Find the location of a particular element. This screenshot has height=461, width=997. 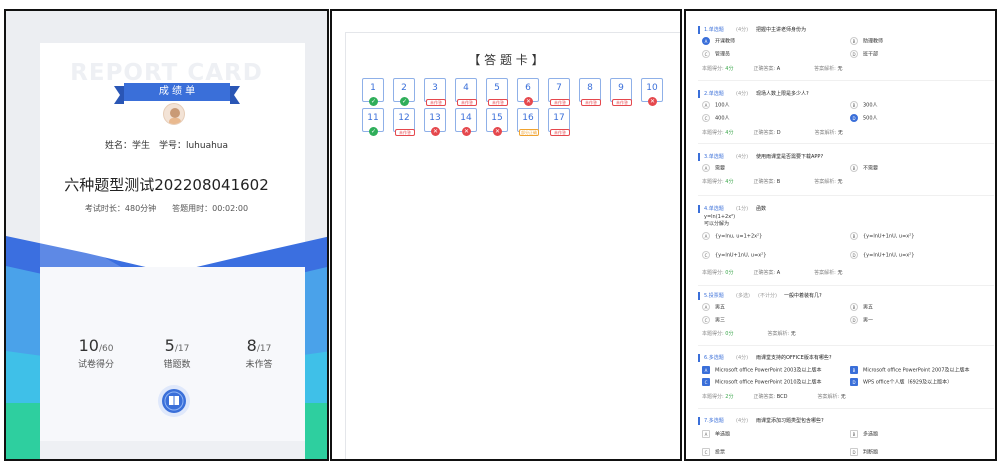

answer-card-item: 9 未作答 is located at coordinates (621, 92).